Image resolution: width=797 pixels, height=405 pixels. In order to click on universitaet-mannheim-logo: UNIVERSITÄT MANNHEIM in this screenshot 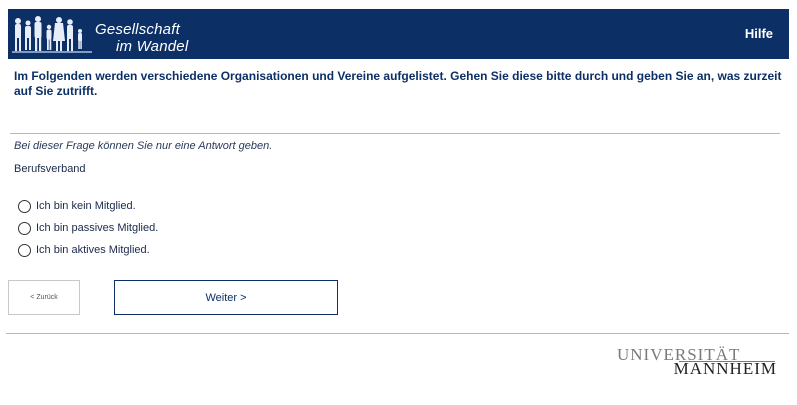, I will do `click(696, 361)`.